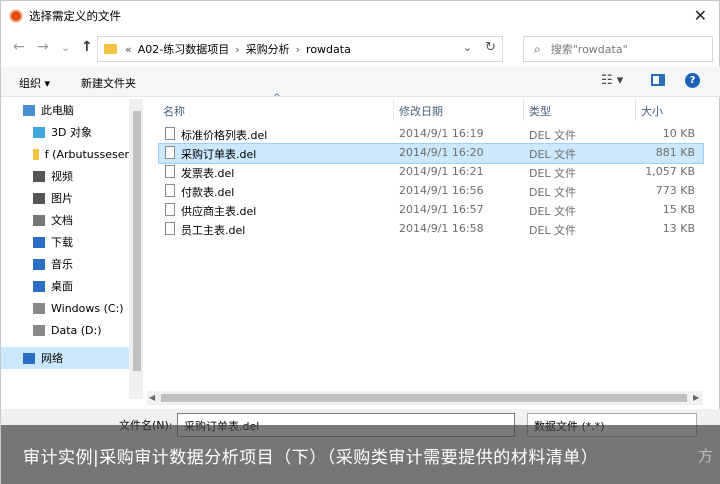  I want to click on file-name: 员工主表.del, so click(213, 230).